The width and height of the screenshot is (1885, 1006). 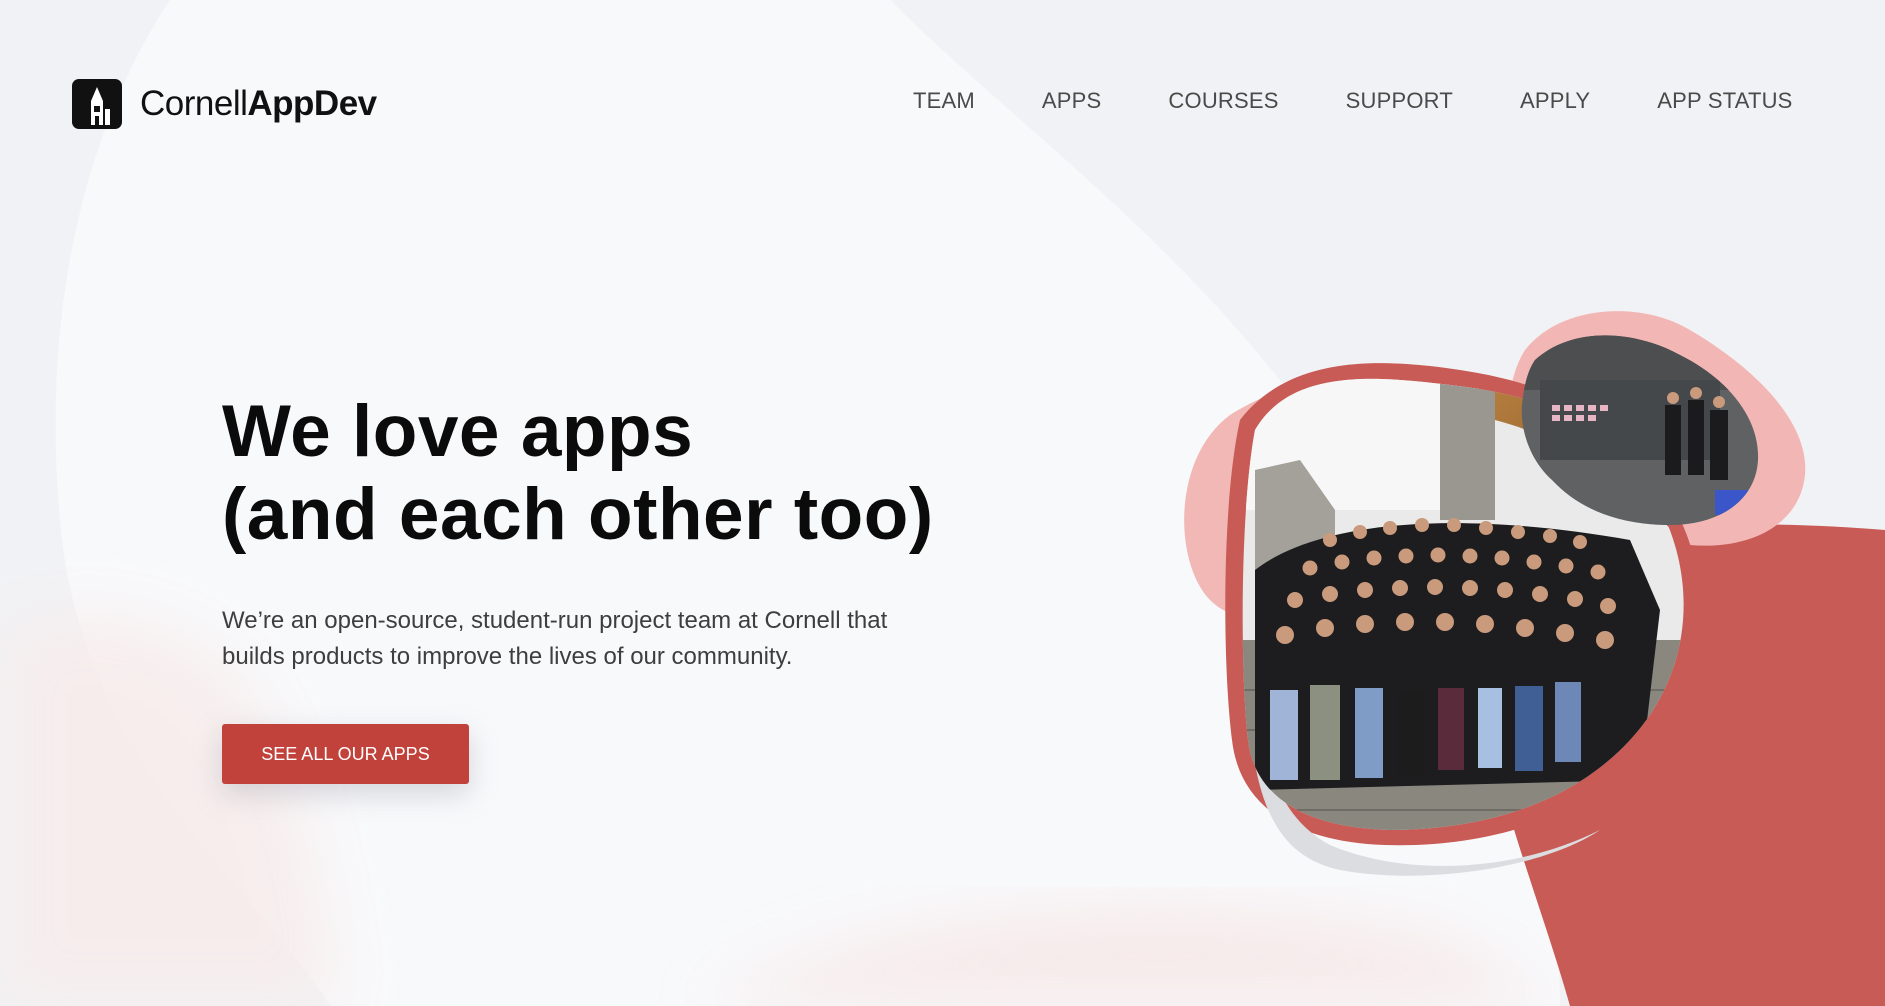 I want to click on logo-wordmark: CornellAppDev, so click(x=258, y=103).